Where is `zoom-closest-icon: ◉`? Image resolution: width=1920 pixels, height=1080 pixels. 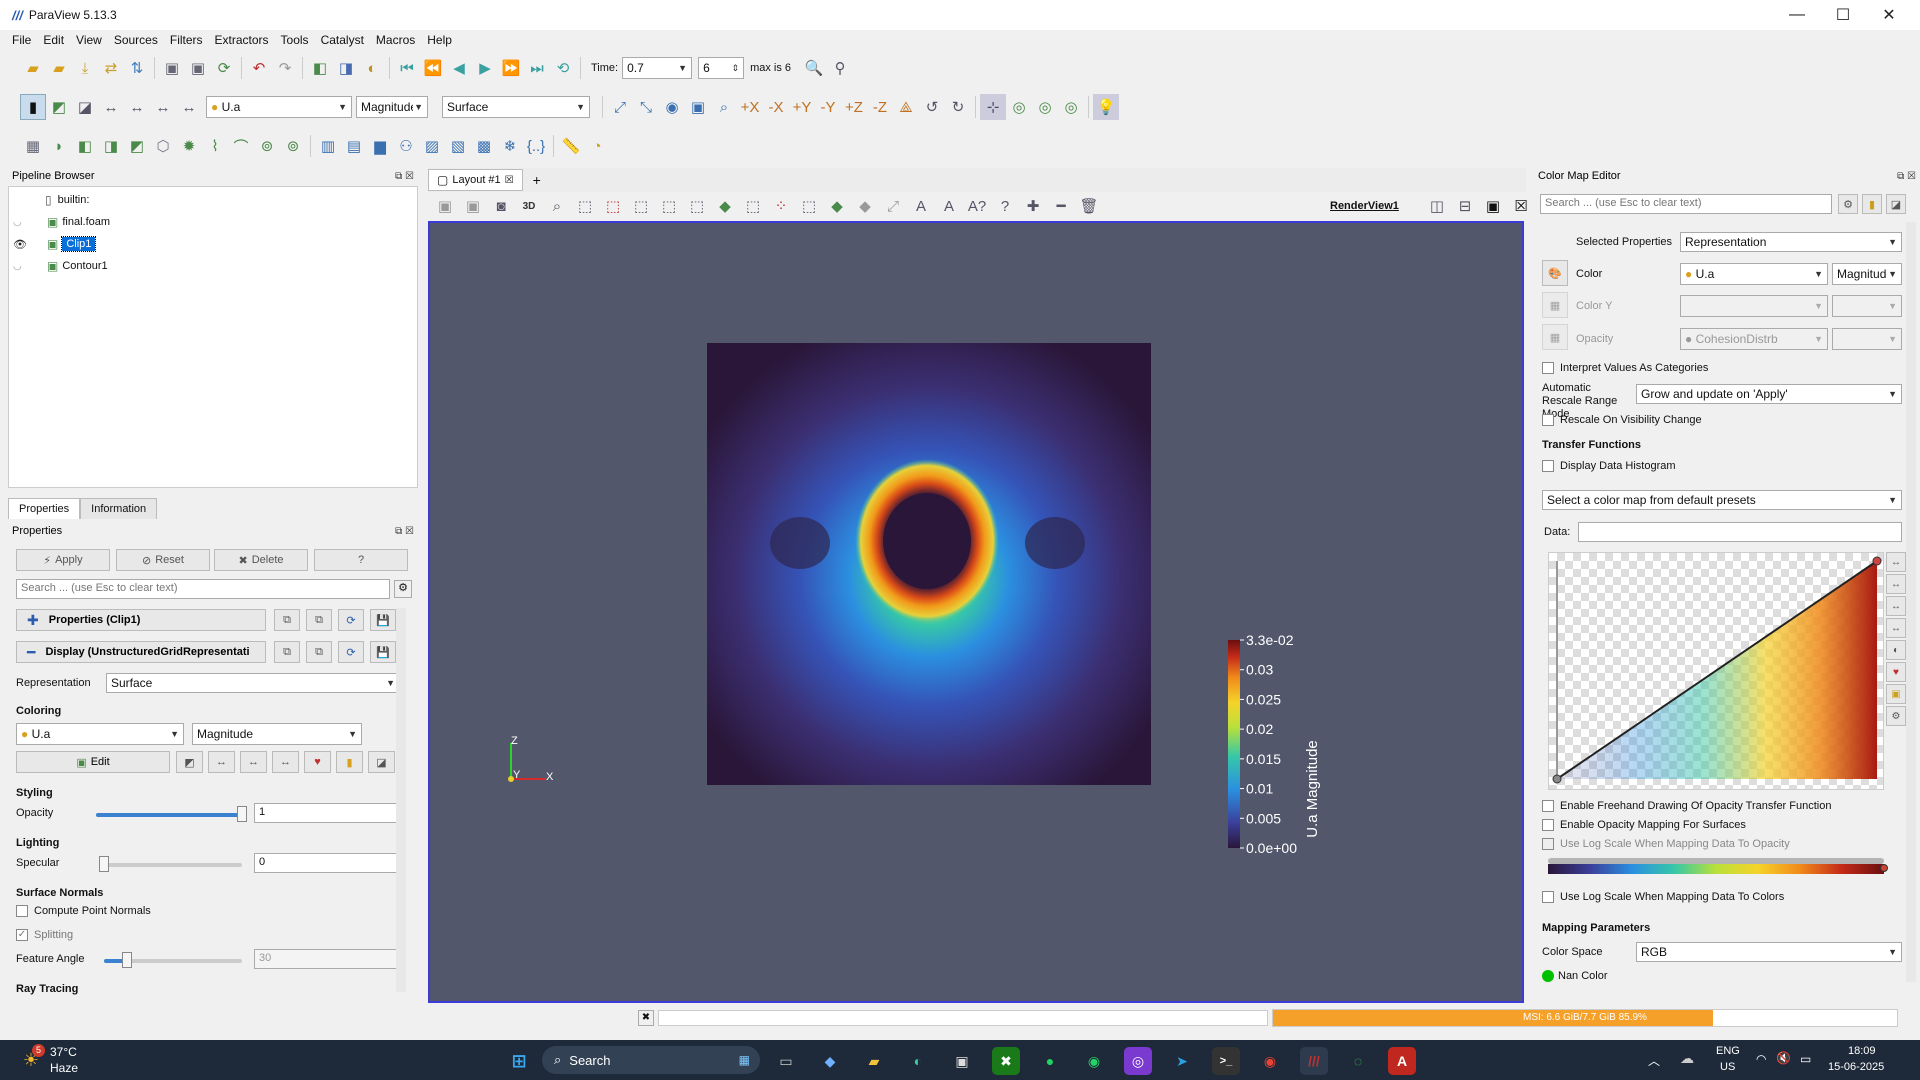
zoom-closest-icon: ◉ is located at coordinates (672, 107).